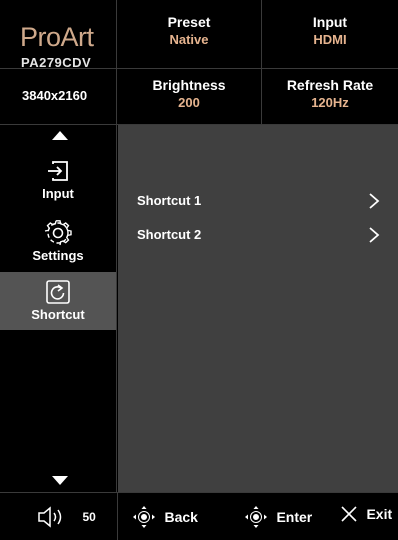  Describe the element at coordinates (258, 235) in the screenshot. I see `shortcut-2-row: Shortcut 2` at that location.